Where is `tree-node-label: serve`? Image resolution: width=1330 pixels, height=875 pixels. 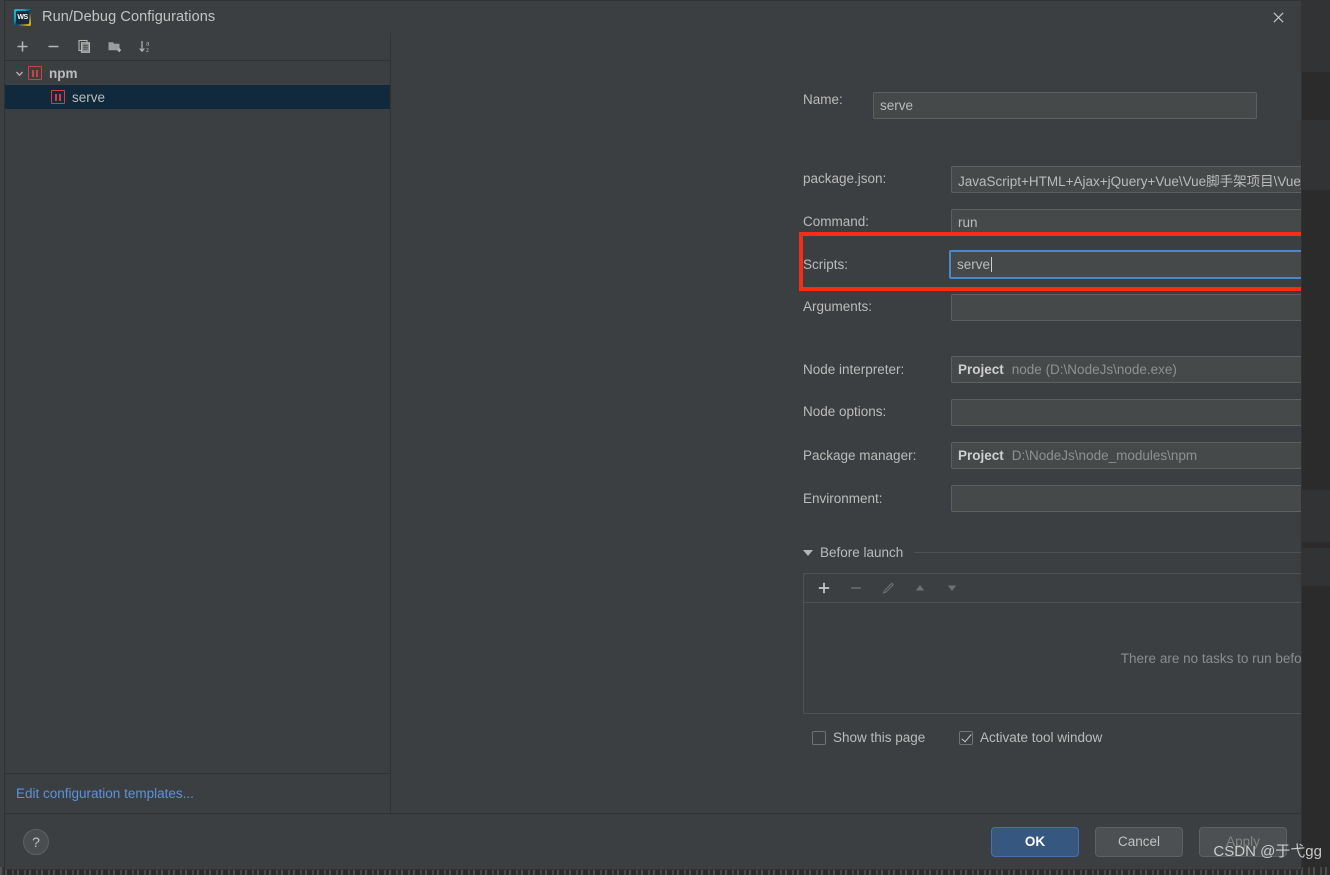 tree-node-label: serve is located at coordinates (89, 97).